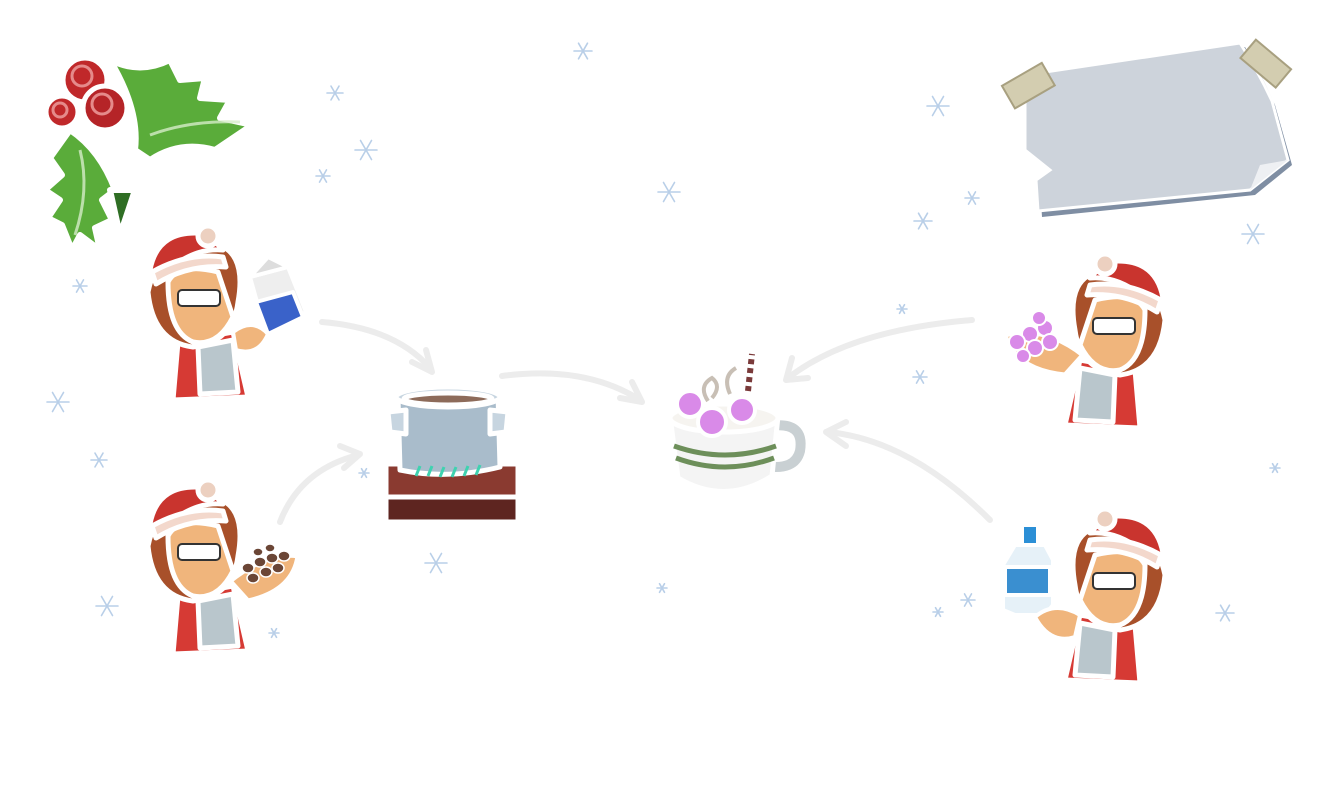  What do you see at coordinates (226, 312) in the screenshot?
I see `chef-milk` at bounding box center [226, 312].